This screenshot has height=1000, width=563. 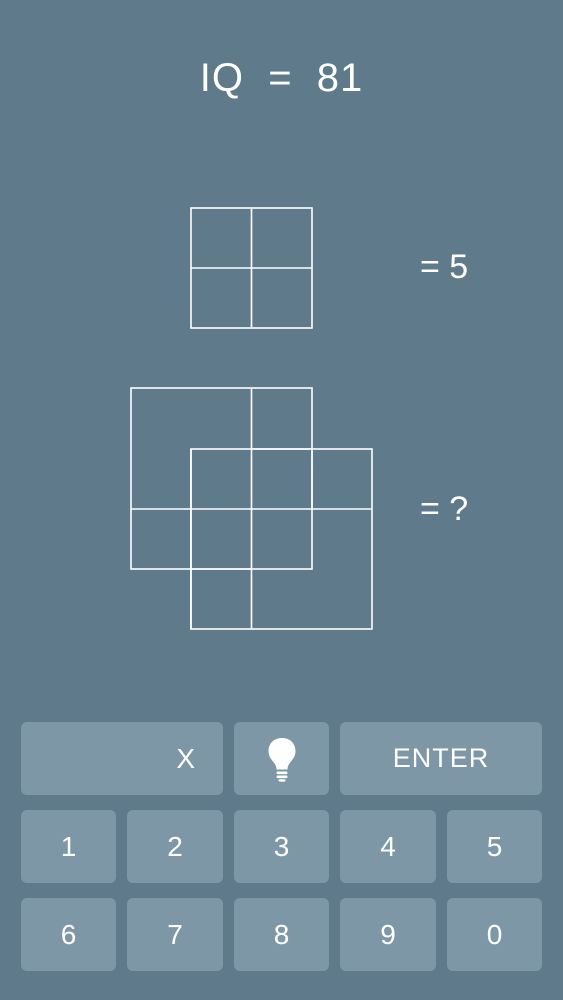 I want to click on digit-label: 4, so click(x=388, y=846).